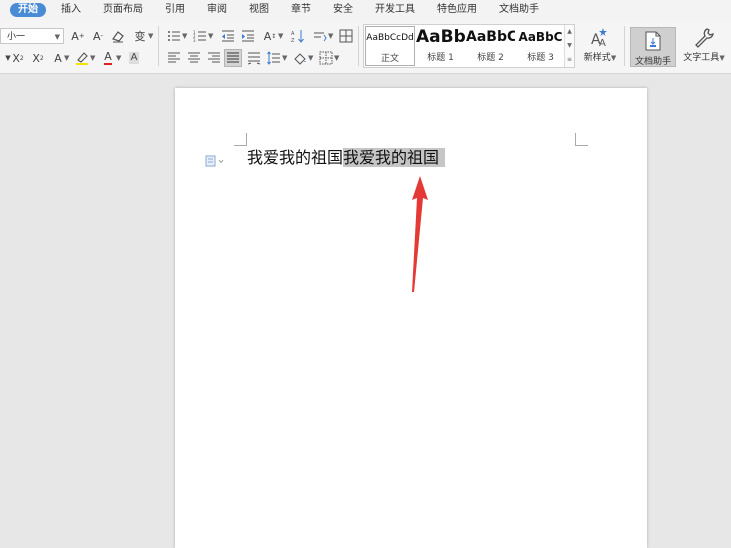 The height and width of the screenshot is (548, 731). Describe the element at coordinates (293, 40) in the screenshot. I see `svg-text: Z` at that location.